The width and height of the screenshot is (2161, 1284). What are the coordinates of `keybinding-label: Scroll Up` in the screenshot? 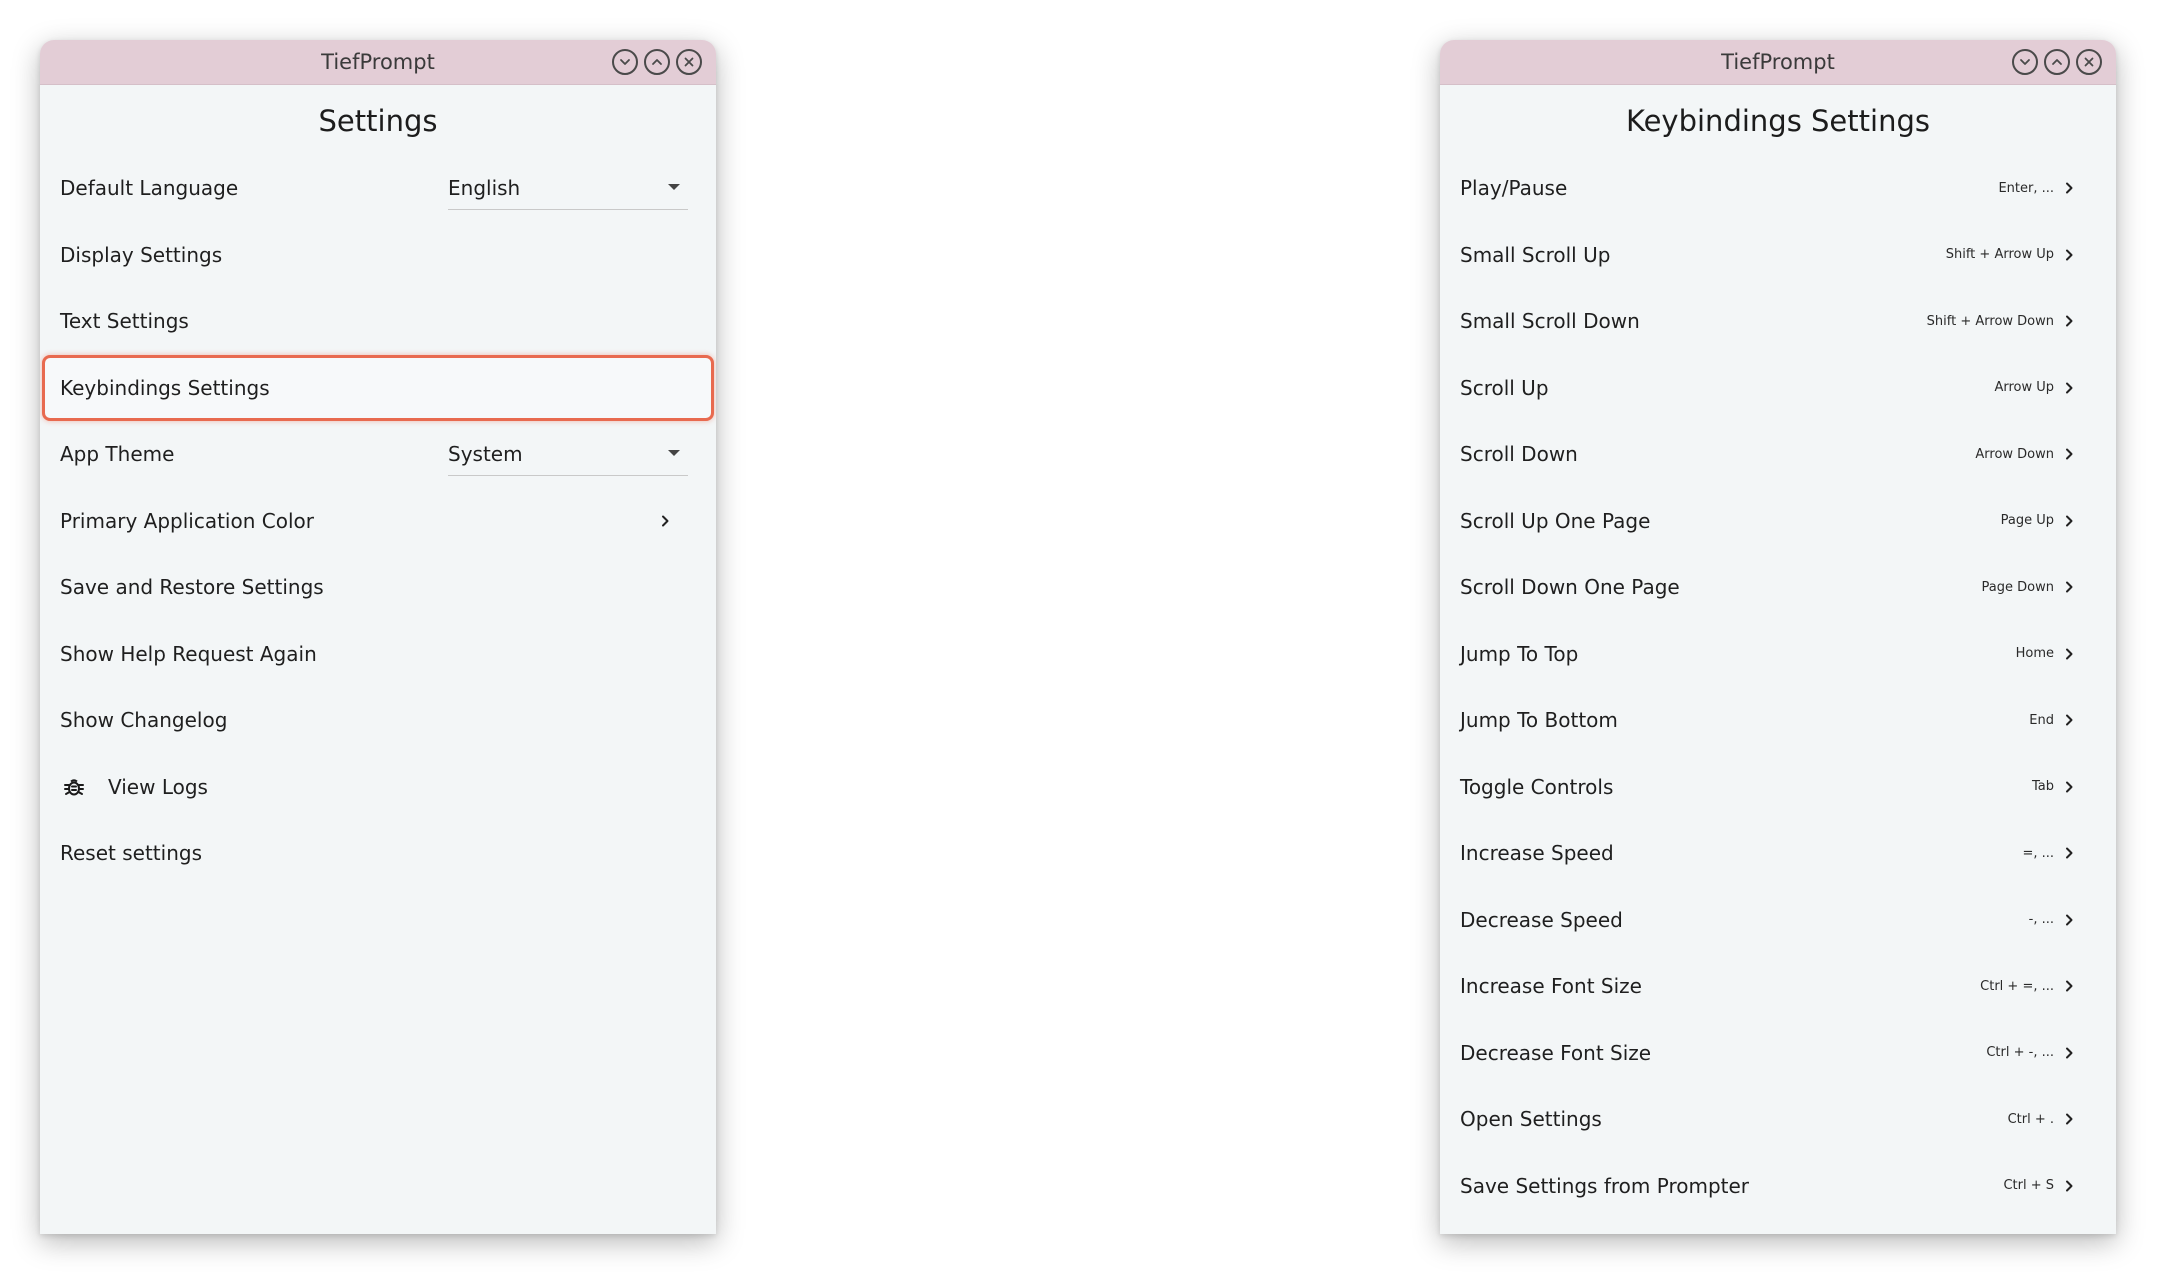 It's located at (1504, 387).